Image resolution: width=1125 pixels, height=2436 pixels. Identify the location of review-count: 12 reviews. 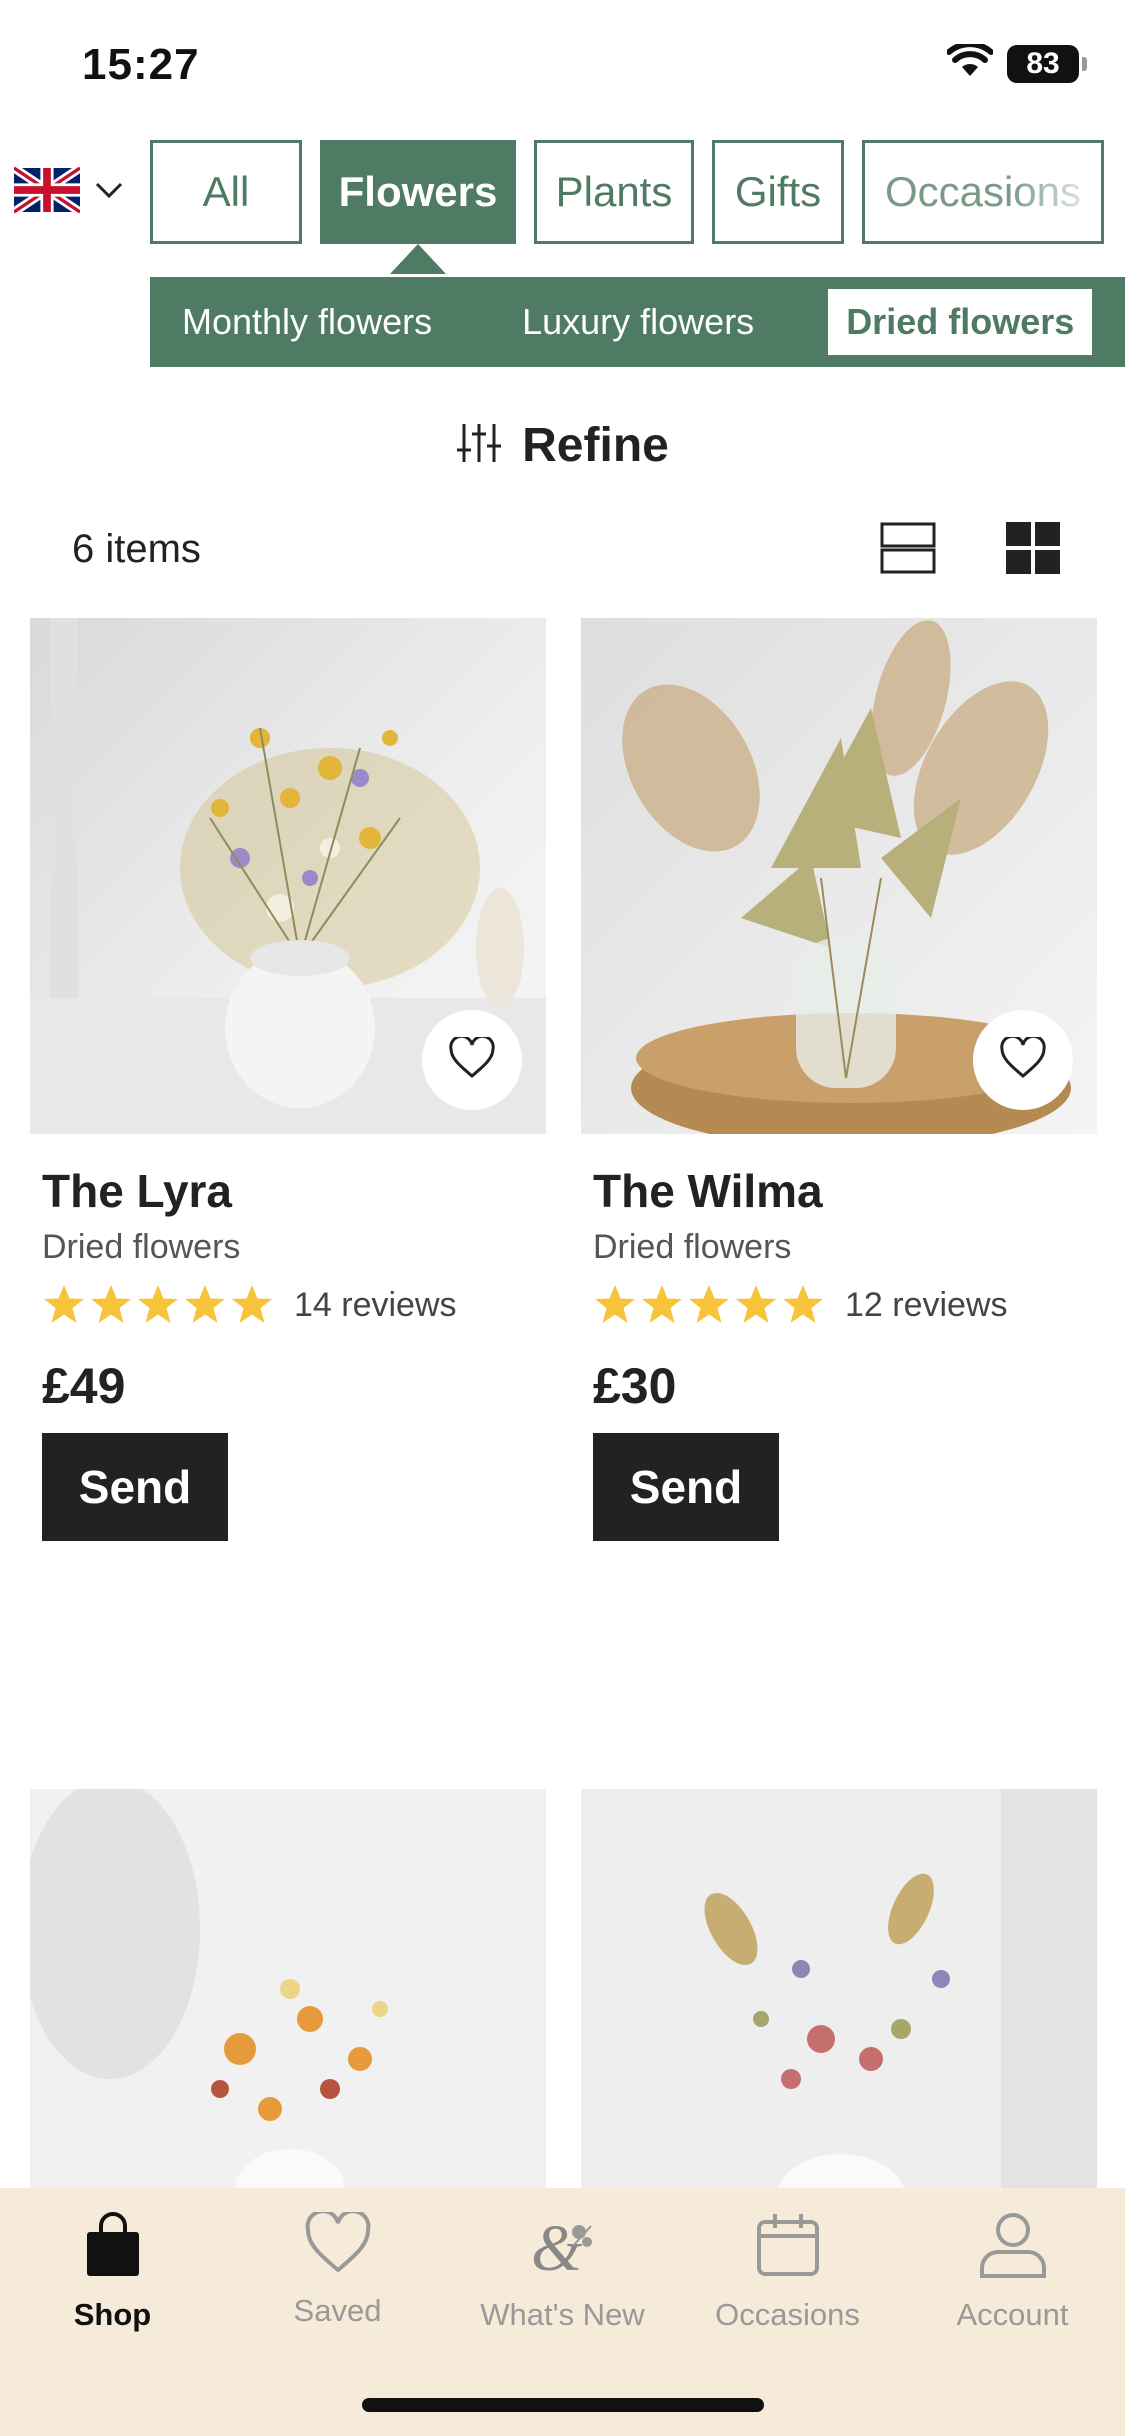
(926, 1305).